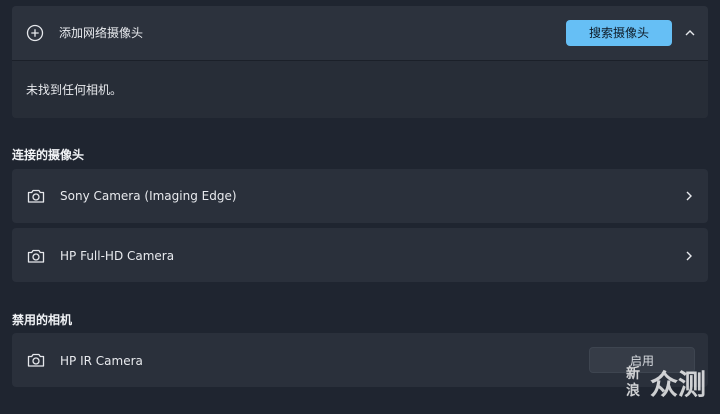 This screenshot has height=414, width=720. What do you see at coordinates (690, 33) in the screenshot?
I see `chevron-up-icon` at bounding box center [690, 33].